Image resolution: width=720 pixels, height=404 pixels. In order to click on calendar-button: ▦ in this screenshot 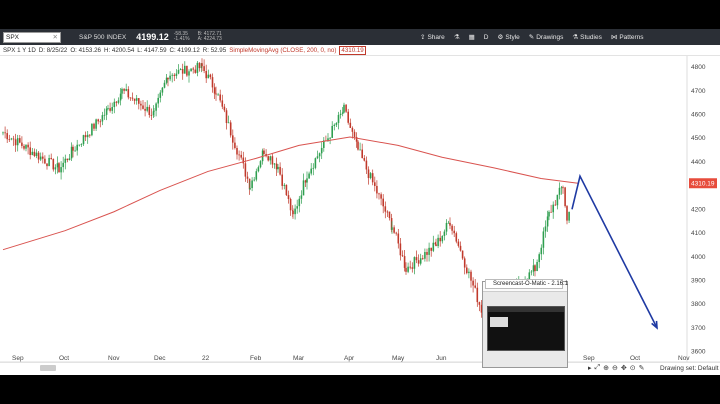, I will do `click(472, 37)`.